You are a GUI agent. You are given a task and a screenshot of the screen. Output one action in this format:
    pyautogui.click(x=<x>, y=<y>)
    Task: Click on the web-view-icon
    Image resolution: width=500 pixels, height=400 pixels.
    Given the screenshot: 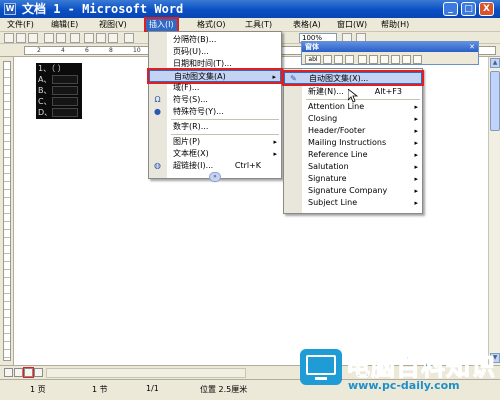 What is the action you would take?
    pyautogui.click(x=18, y=372)
    